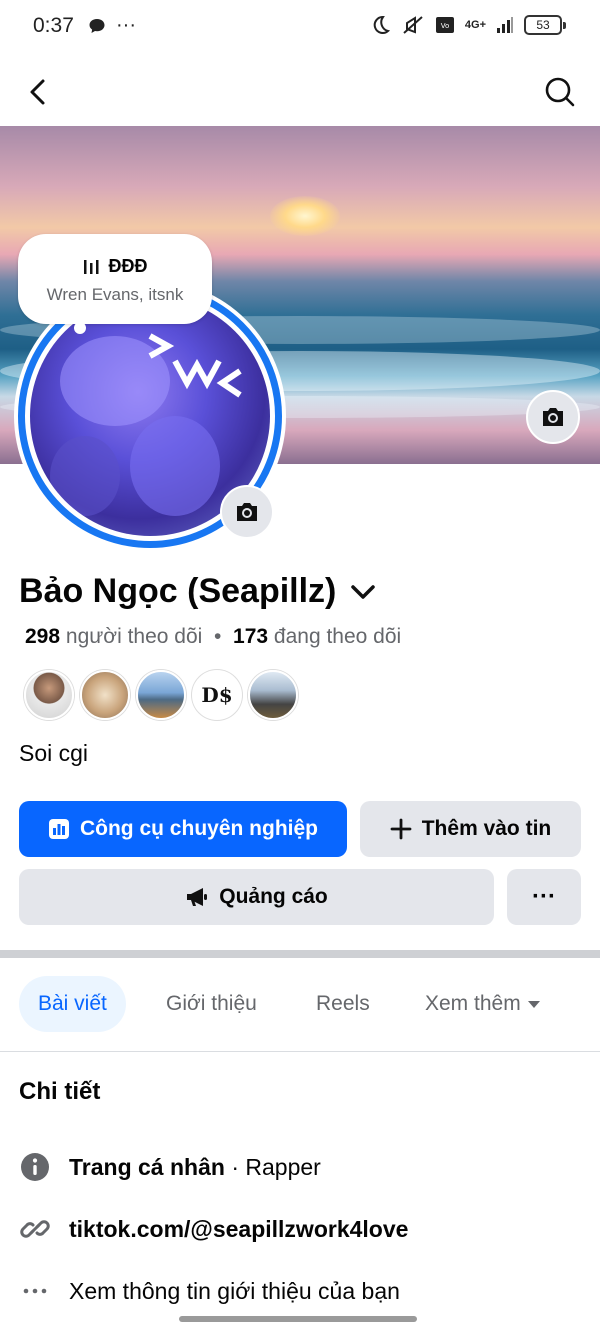 The image size is (600, 1333). I want to click on profile-name-text: Bảo Ngọc (Seapillz), so click(178, 591).